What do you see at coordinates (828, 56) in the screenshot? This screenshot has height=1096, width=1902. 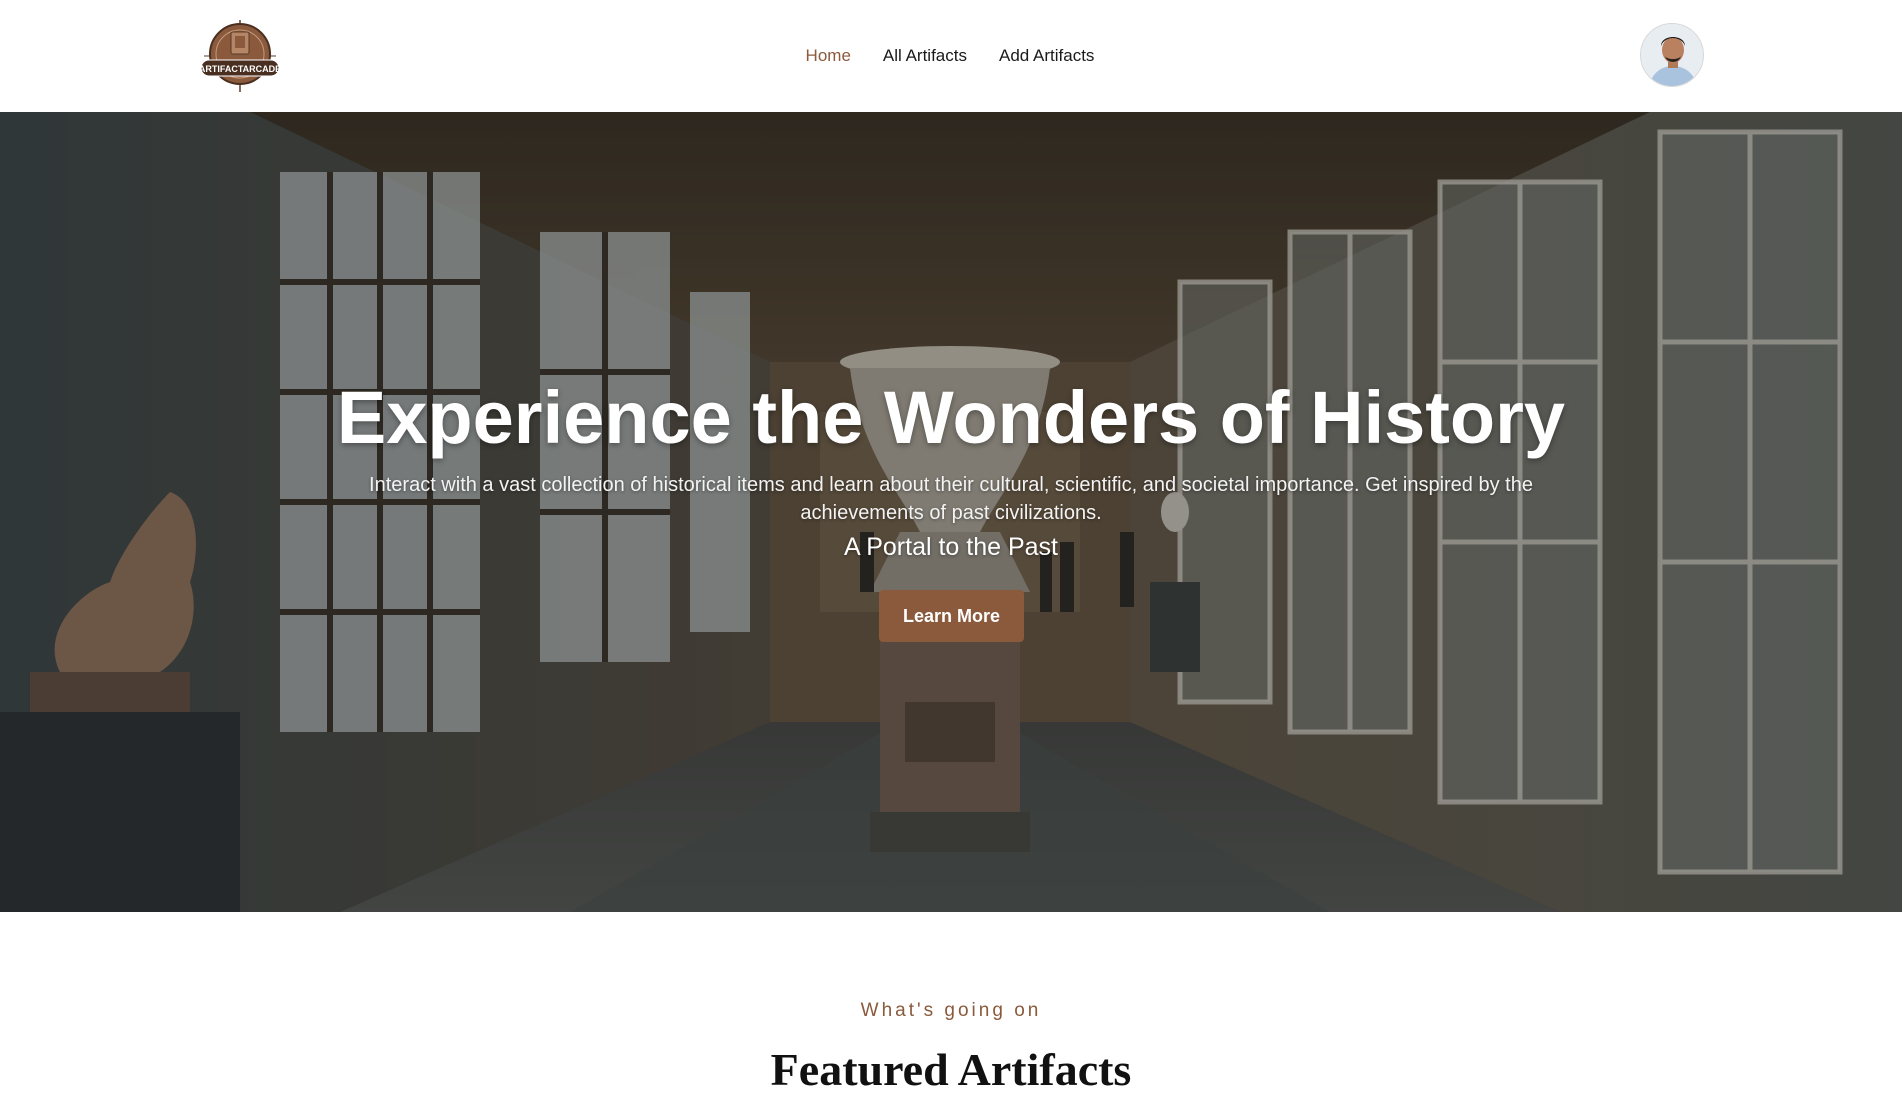 I see `nav-home: Home` at bounding box center [828, 56].